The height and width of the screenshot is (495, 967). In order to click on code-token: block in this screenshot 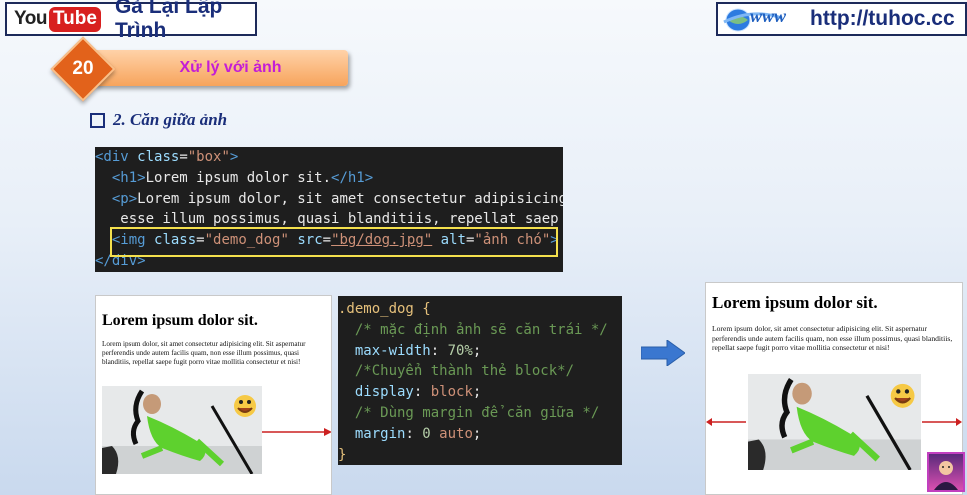, I will do `click(451, 392)`.